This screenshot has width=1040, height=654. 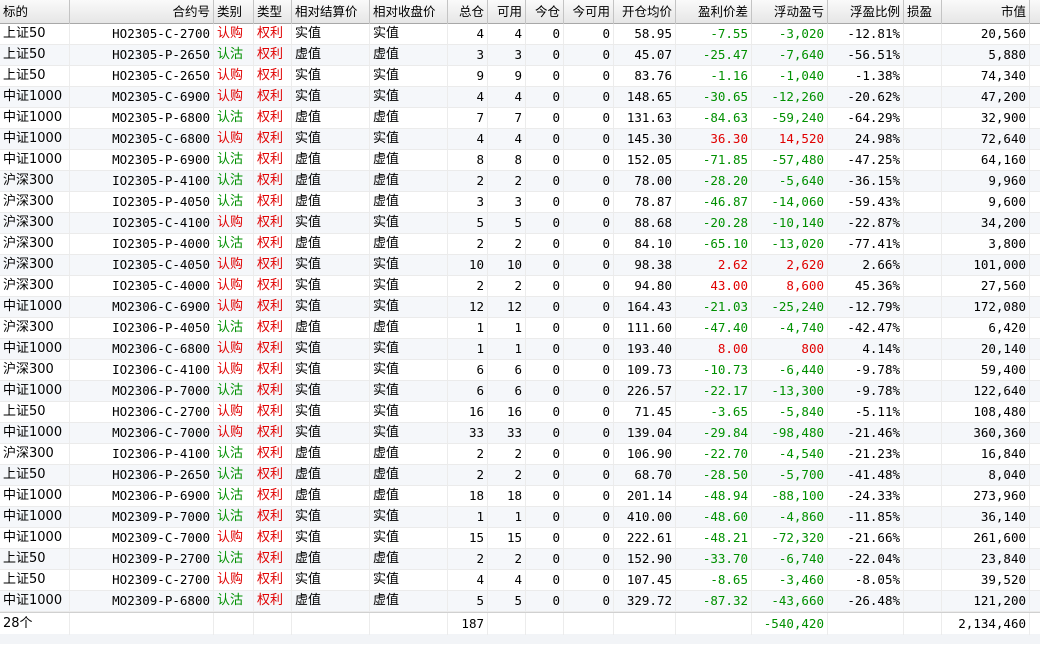 What do you see at coordinates (714, 118) in the screenshot?
I see `cell-pnl-diff: -84.63` at bounding box center [714, 118].